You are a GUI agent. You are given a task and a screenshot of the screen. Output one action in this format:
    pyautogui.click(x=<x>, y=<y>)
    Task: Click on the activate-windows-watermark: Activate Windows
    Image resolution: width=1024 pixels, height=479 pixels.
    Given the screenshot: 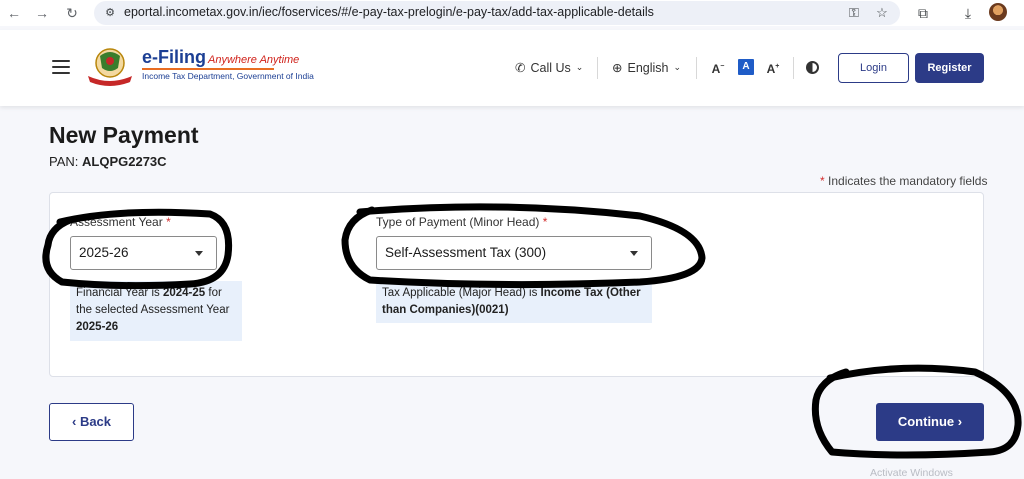 What is the action you would take?
    pyautogui.click(x=911, y=473)
    